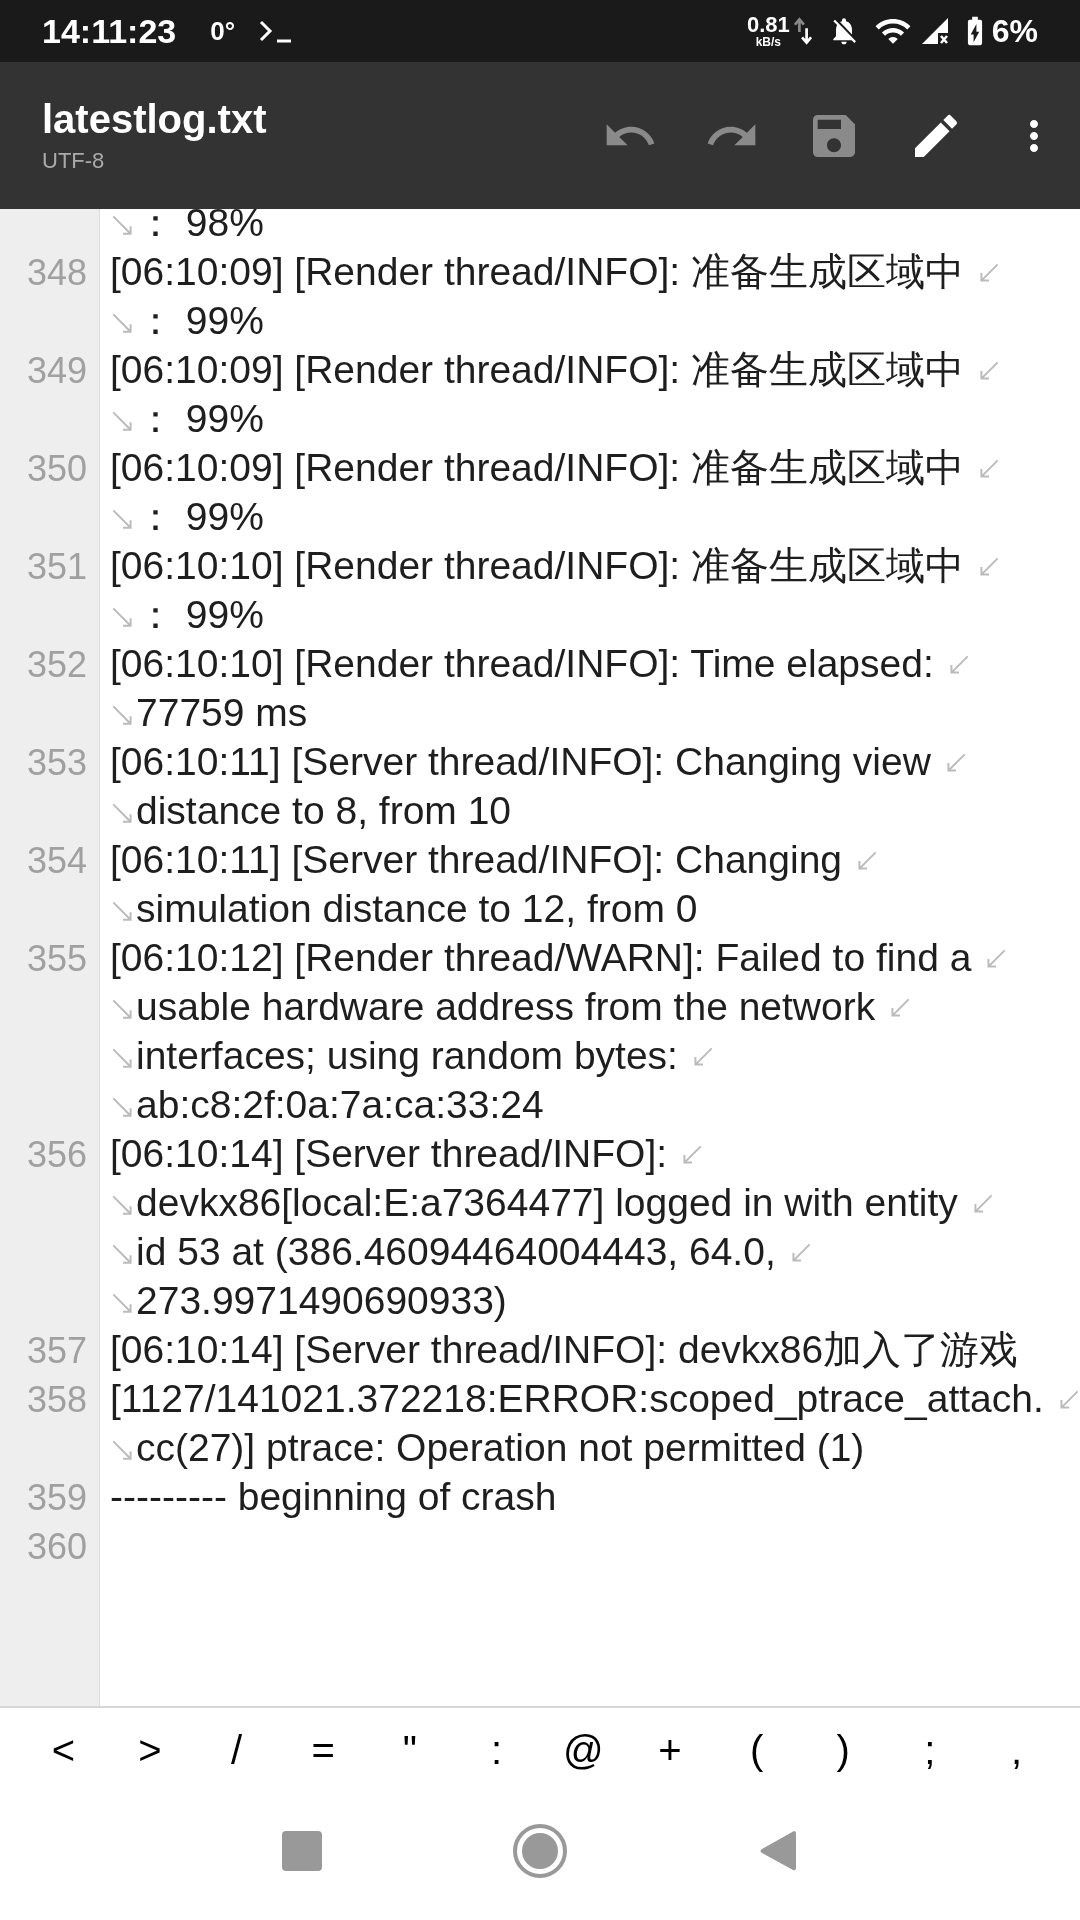 This screenshot has width=1080, height=1920. Describe the element at coordinates (537, 566) in the screenshot. I see `log-text: [06:10:10] [Render thread/INFO]: 准备生成区域中` at that location.